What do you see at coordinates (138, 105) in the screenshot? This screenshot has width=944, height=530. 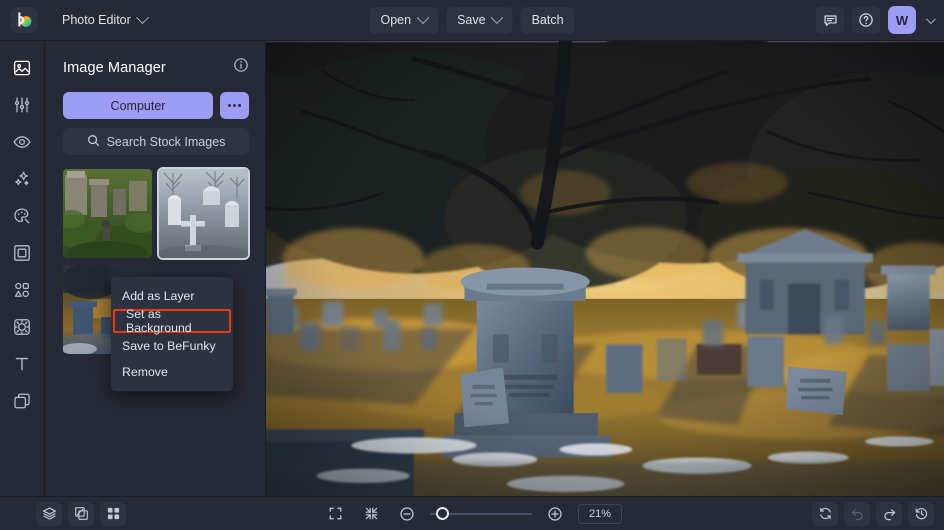 I see `computer-button: Computer` at bounding box center [138, 105].